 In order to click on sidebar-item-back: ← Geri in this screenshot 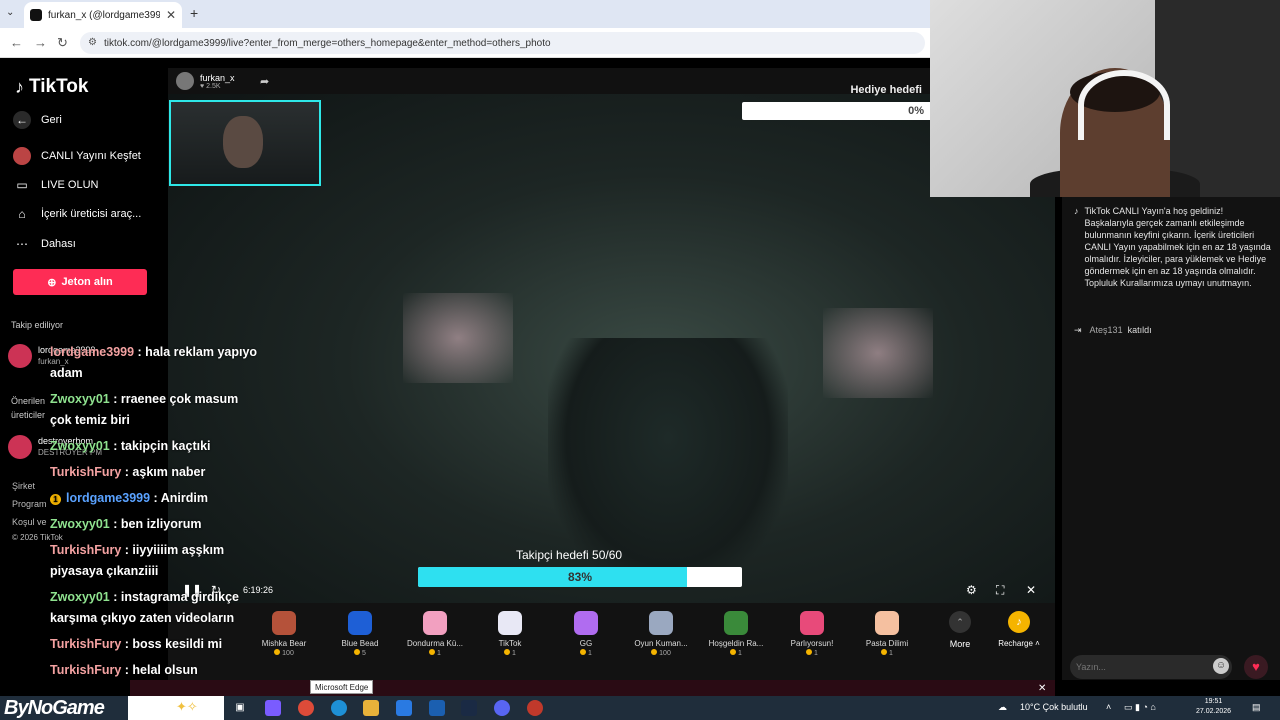, I will do `click(37, 120)`.